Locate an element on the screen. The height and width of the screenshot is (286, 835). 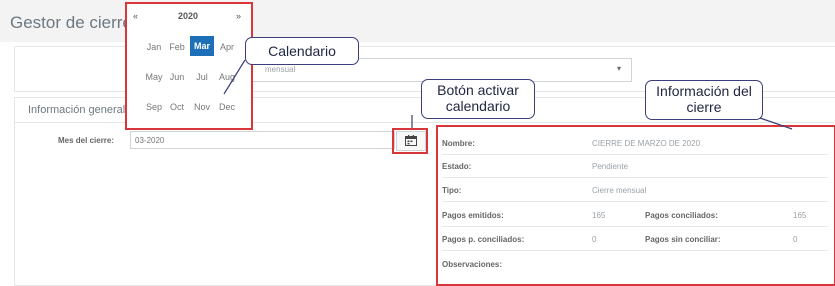
callout-info-line1: Información del is located at coordinates (704, 91).